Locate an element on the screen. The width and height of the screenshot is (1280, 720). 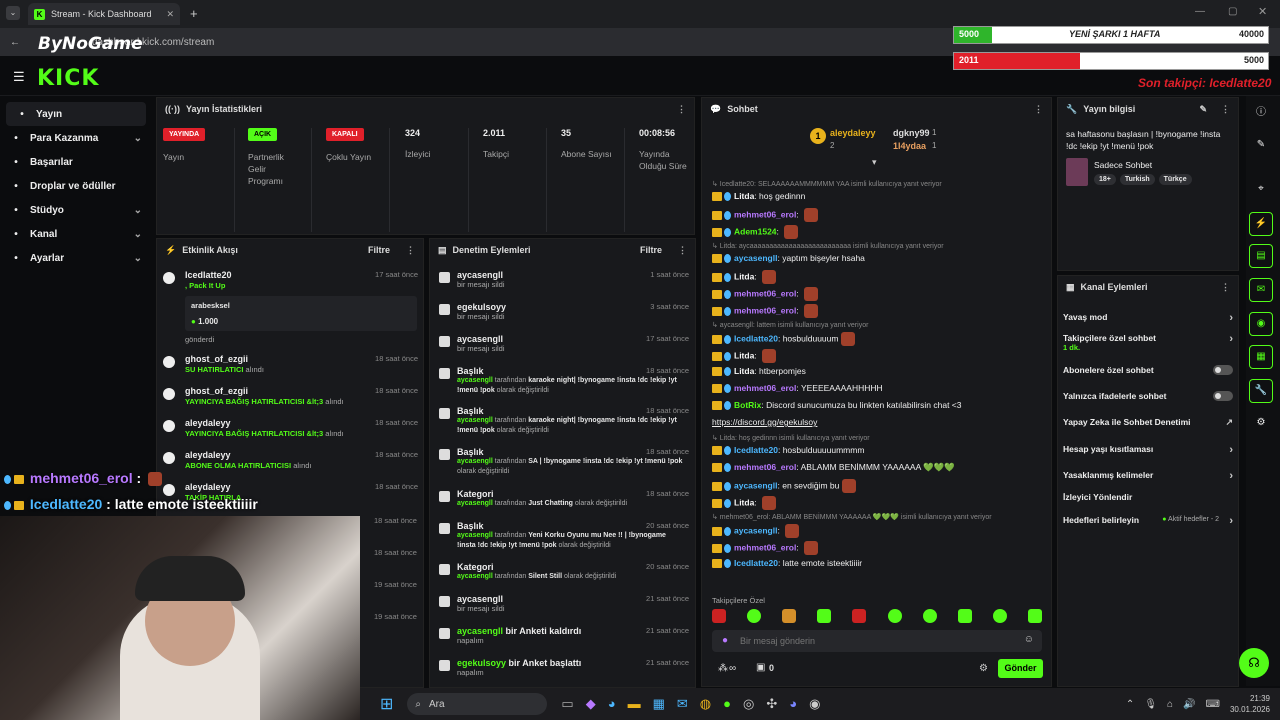
help-button: ☊ is located at coordinates (1254, 663).